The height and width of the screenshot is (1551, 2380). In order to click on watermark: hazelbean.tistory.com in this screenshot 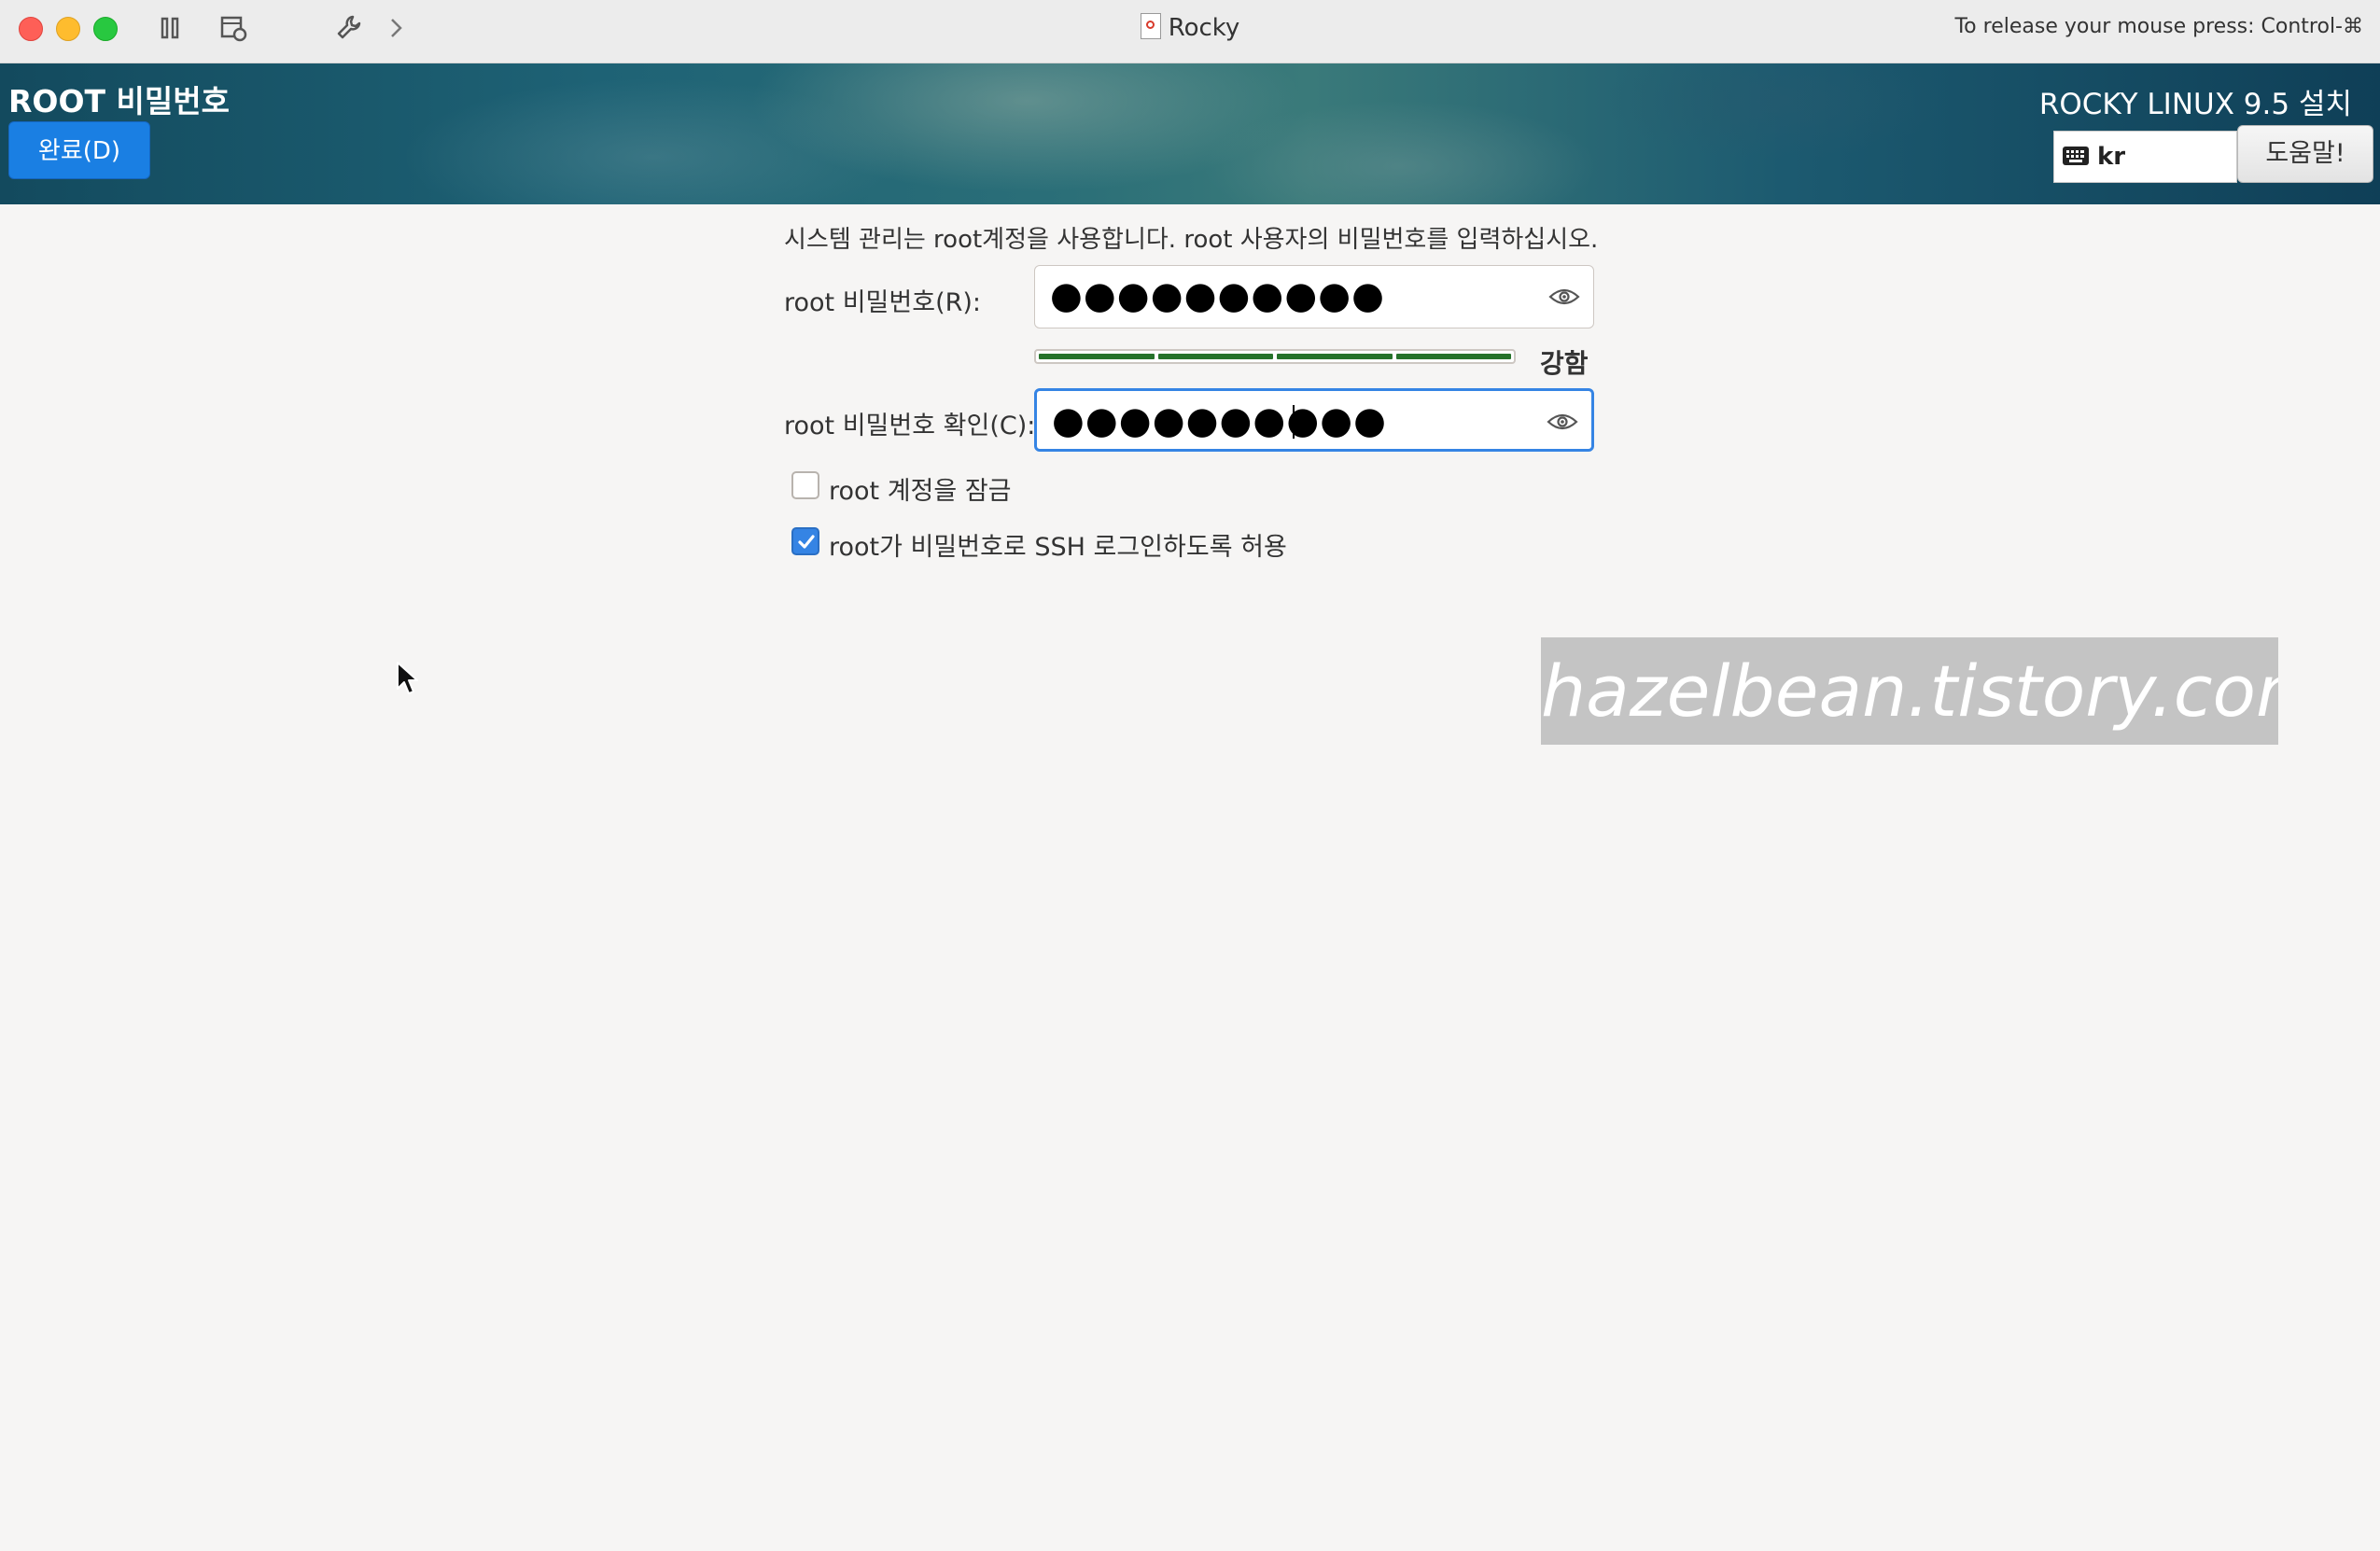, I will do `click(1909, 691)`.